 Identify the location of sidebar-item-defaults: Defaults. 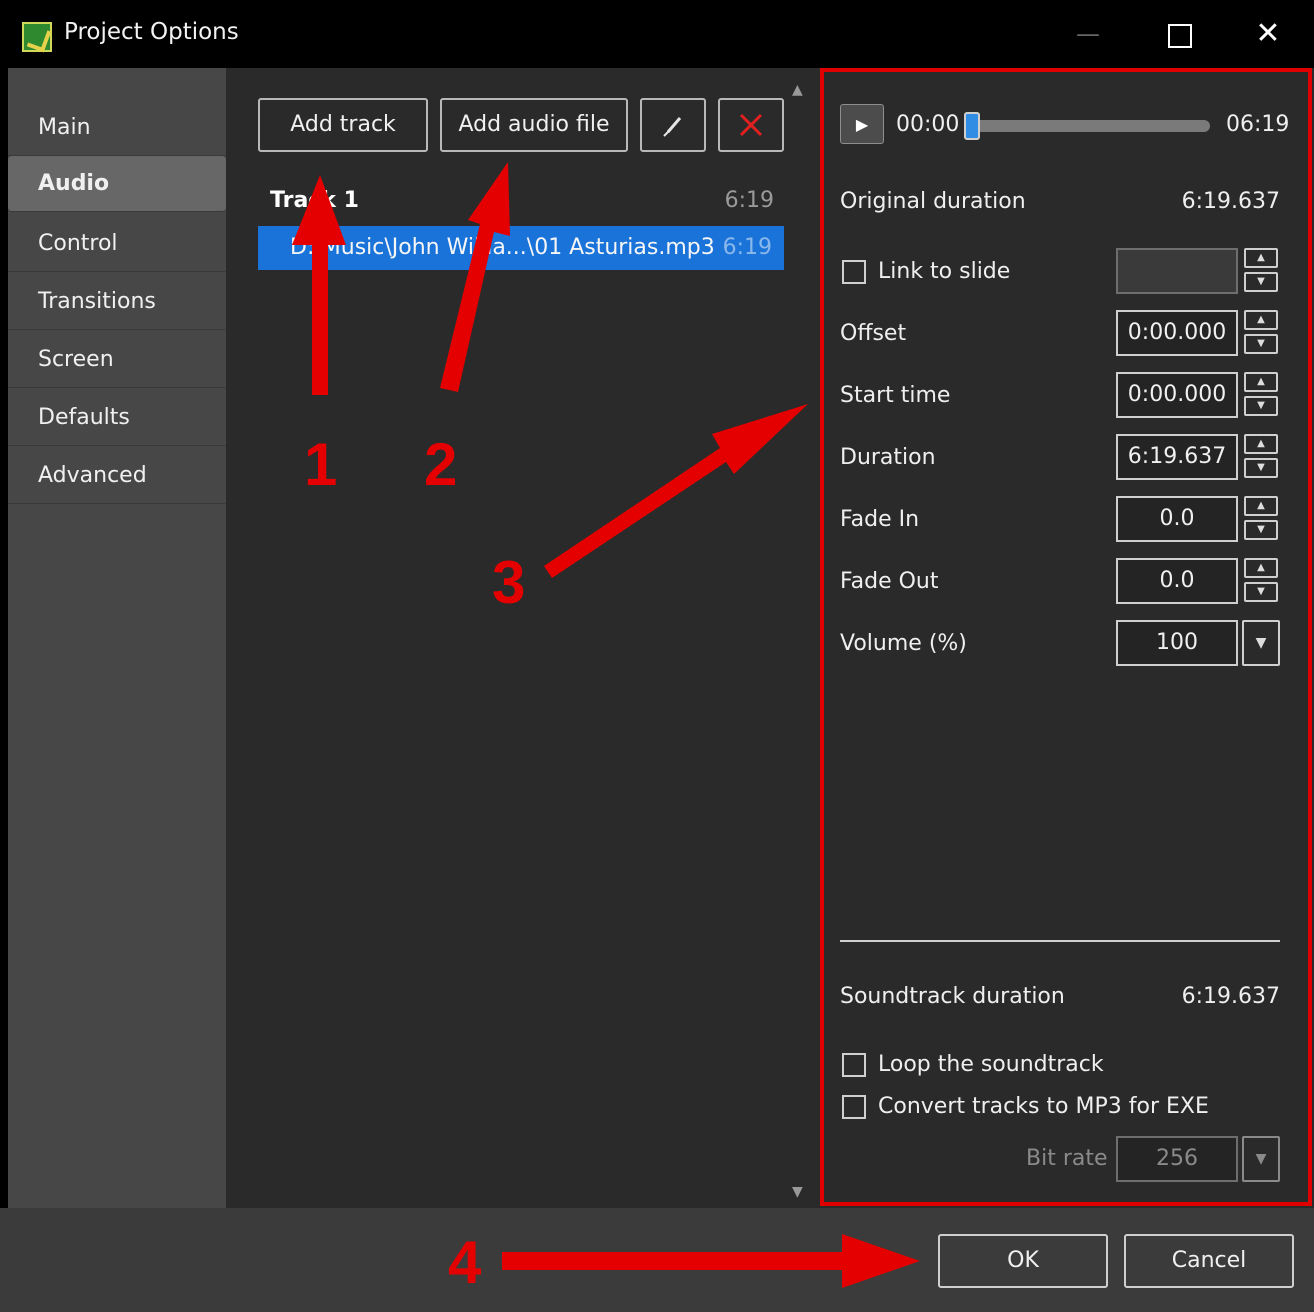
(117, 418).